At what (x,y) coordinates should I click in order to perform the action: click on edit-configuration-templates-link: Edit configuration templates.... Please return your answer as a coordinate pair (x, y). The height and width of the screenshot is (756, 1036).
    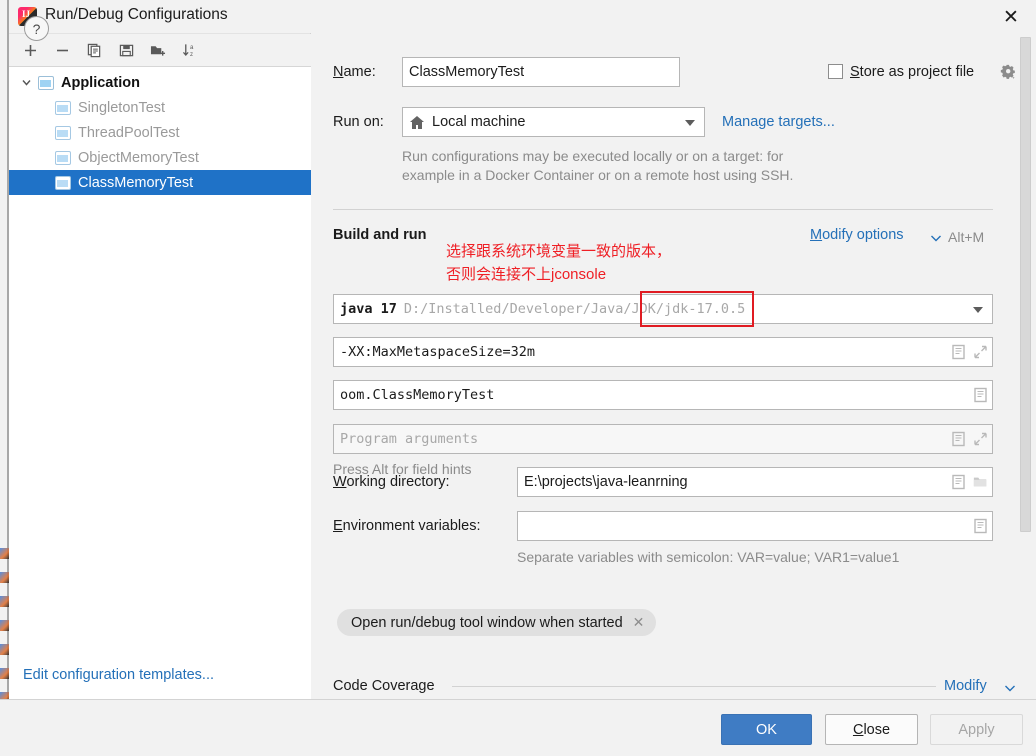
    Looking at the image, I should click on (160, 675).